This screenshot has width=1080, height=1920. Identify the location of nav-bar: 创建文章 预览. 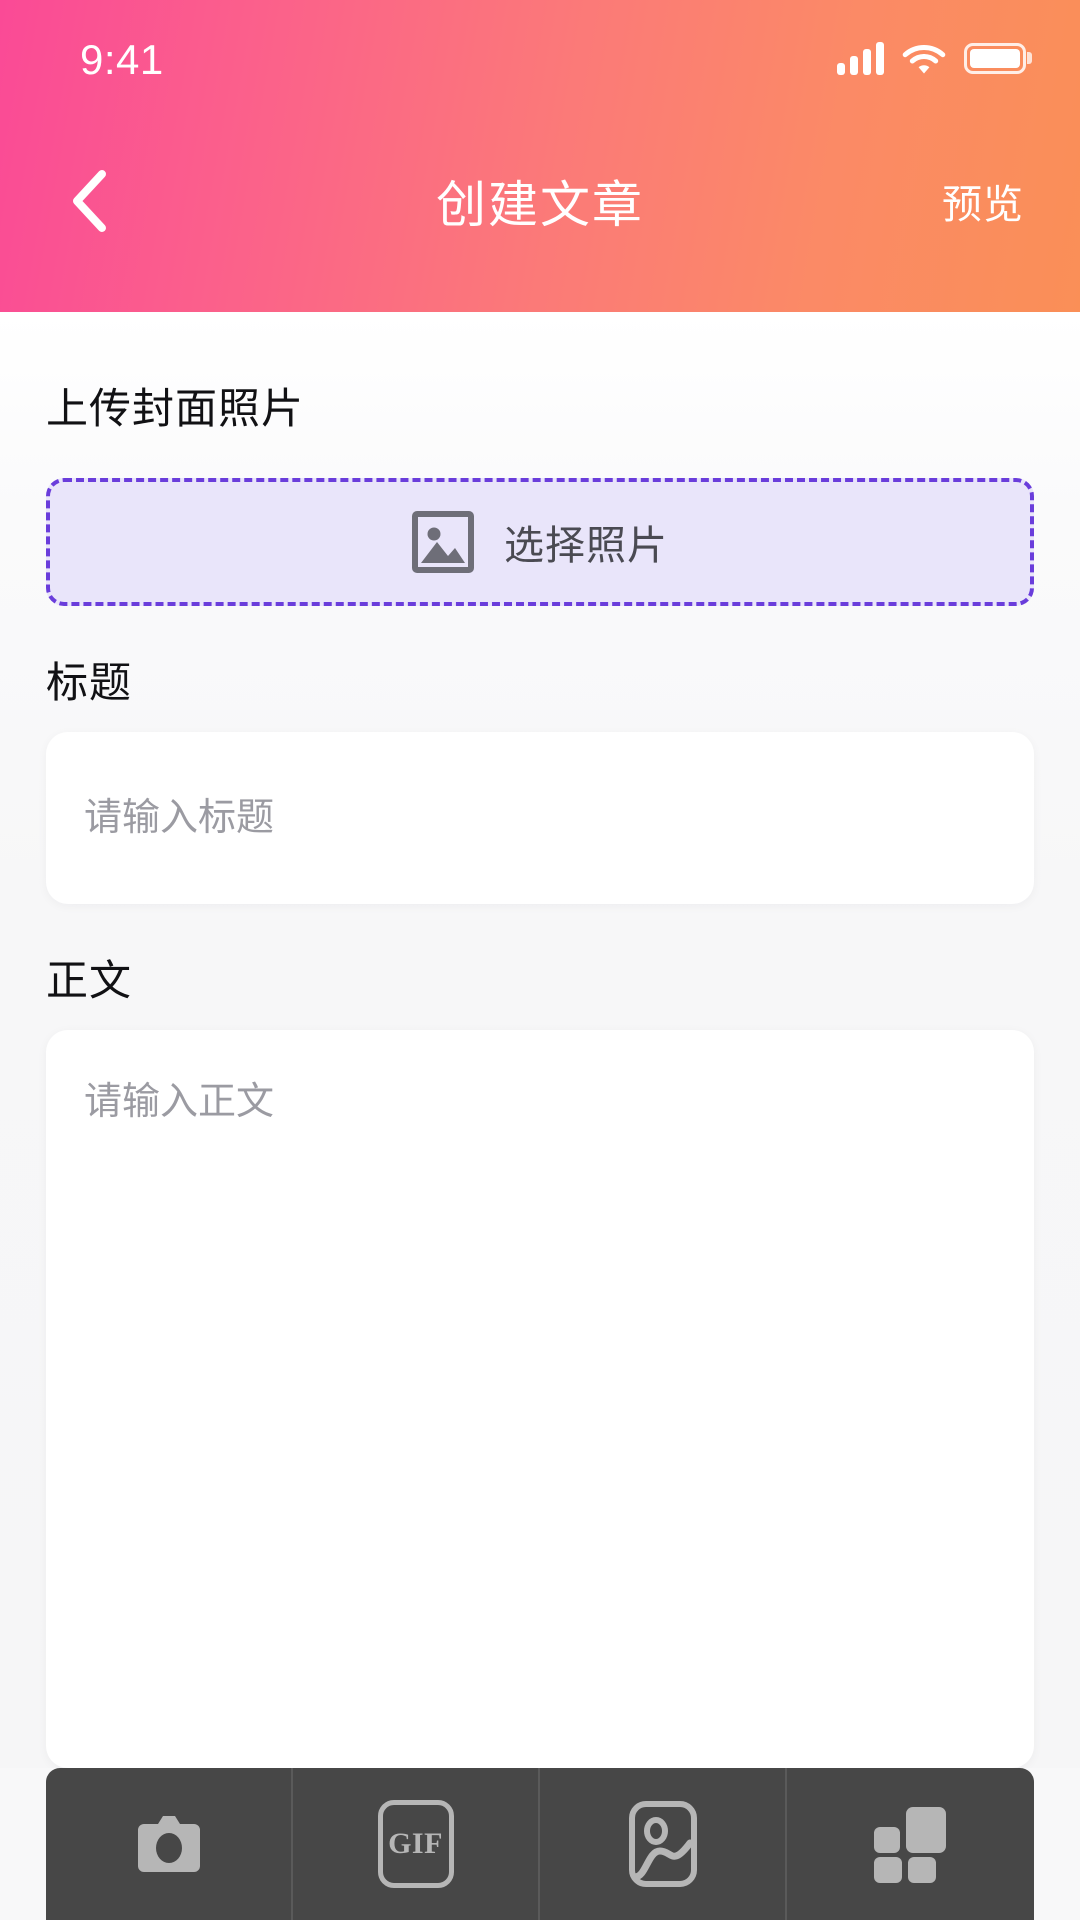
(540, 214).